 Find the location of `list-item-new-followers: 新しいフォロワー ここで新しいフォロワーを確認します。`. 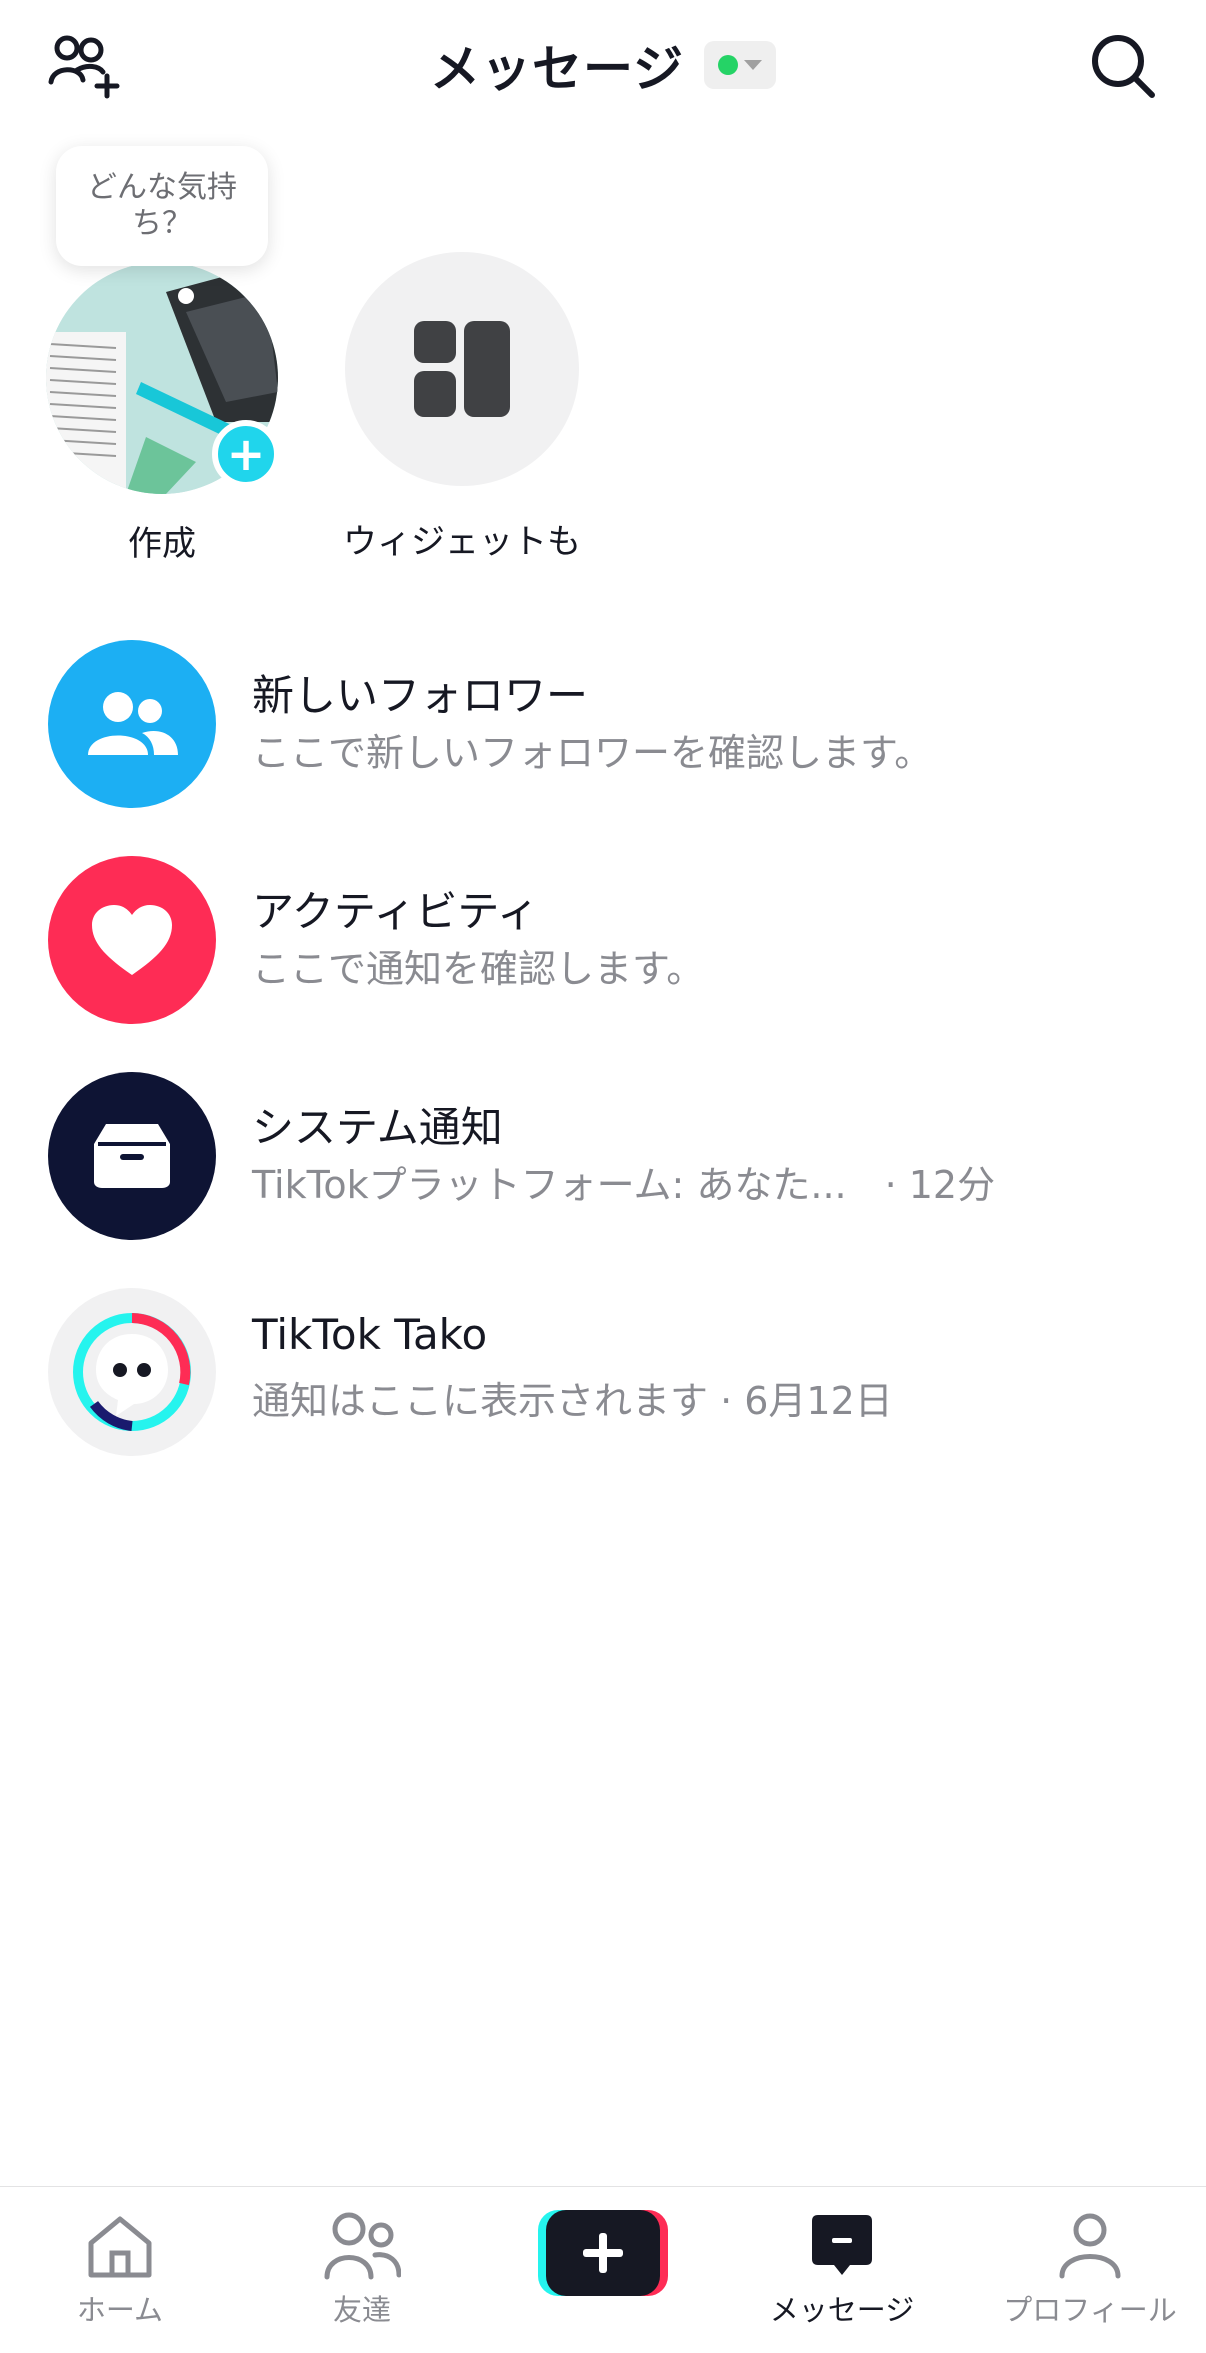

list-item-new-followers: 新しいフォロワー ここで新しいフォロワーを確認します。 is located at coordinates (603, 707).